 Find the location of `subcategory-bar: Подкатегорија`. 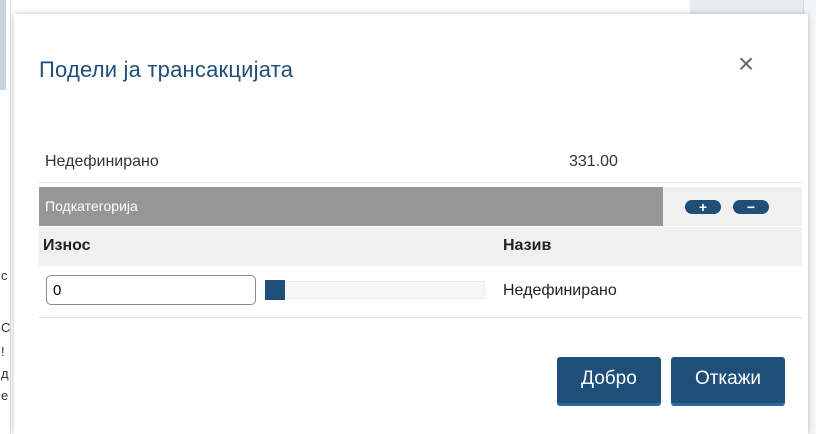

subcategory-bar: Подкатегорија is located at coordinates (351, 206).